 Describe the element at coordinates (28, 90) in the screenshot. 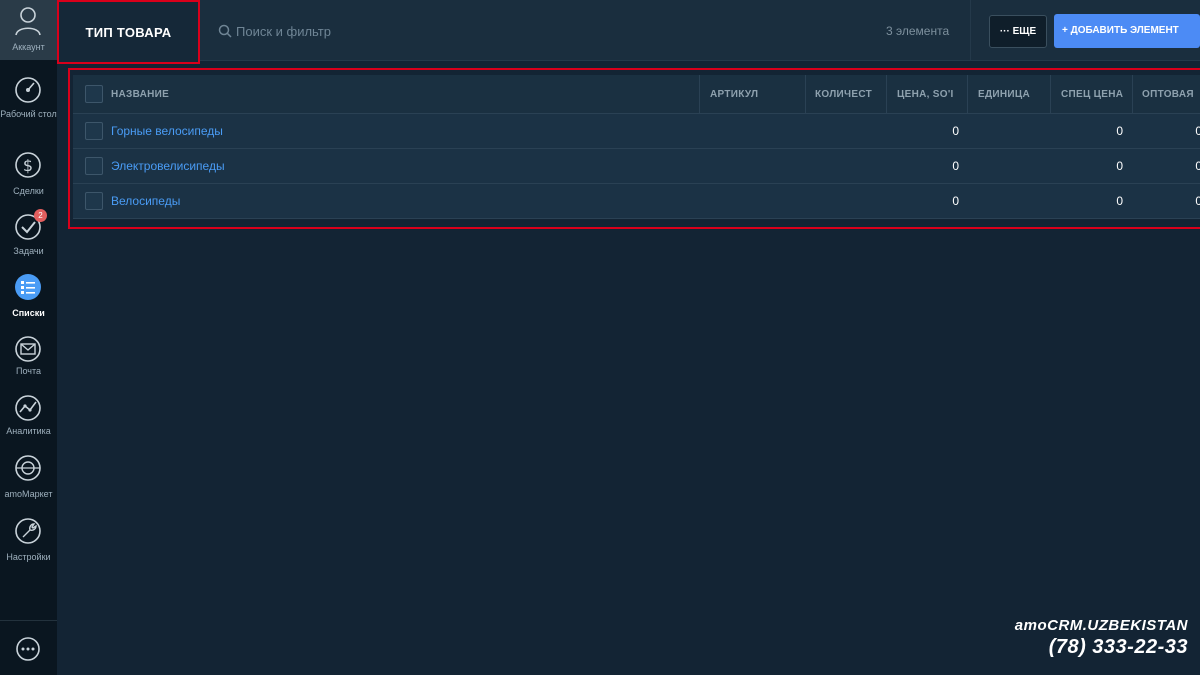

I see `dashboard-icon` at that location.